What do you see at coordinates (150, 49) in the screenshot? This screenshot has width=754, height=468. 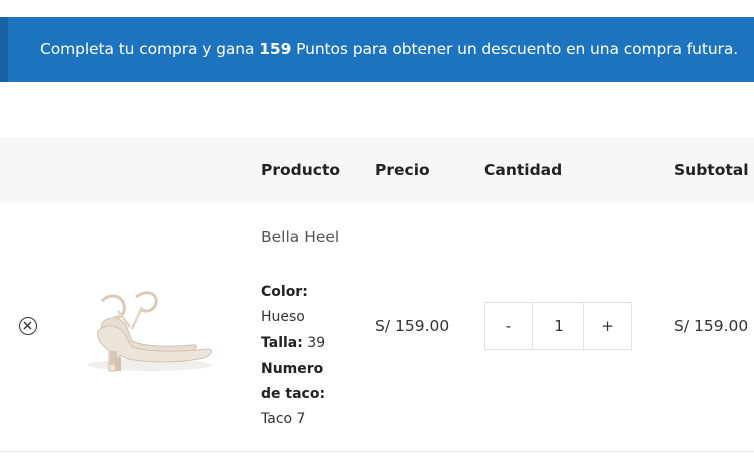 I see `notice-prefix: Completa tu compra y gana` at bounding box center [150, 49].